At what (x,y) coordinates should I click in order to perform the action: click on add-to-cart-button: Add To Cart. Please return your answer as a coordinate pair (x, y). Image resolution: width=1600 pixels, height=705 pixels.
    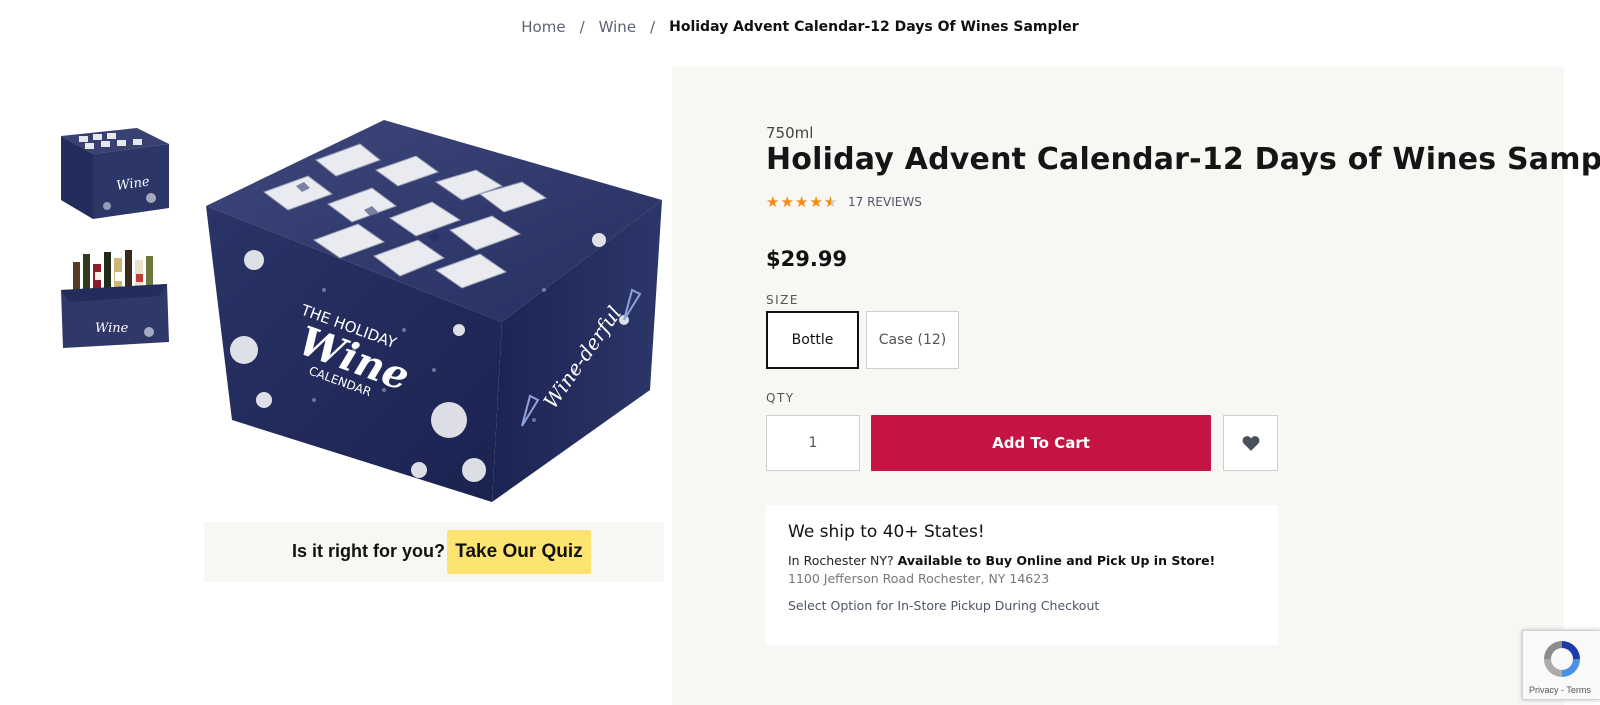
    Looking at the image, I should click on (1041, 443).